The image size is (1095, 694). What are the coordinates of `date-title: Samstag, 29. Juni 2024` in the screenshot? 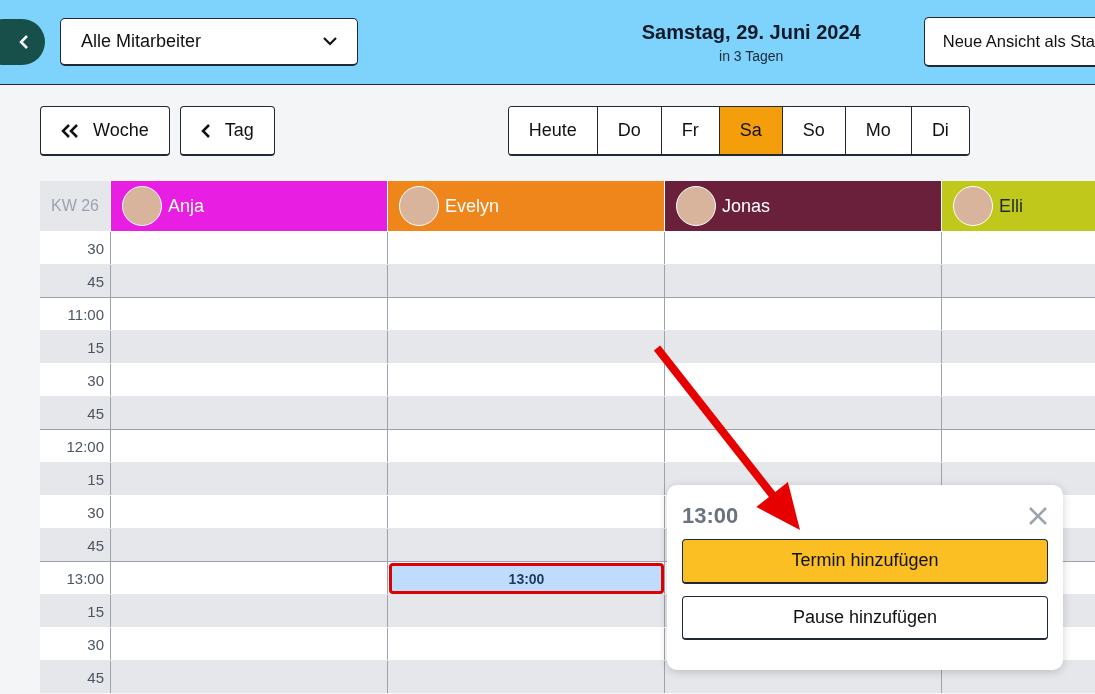 It's located at (751, 32).